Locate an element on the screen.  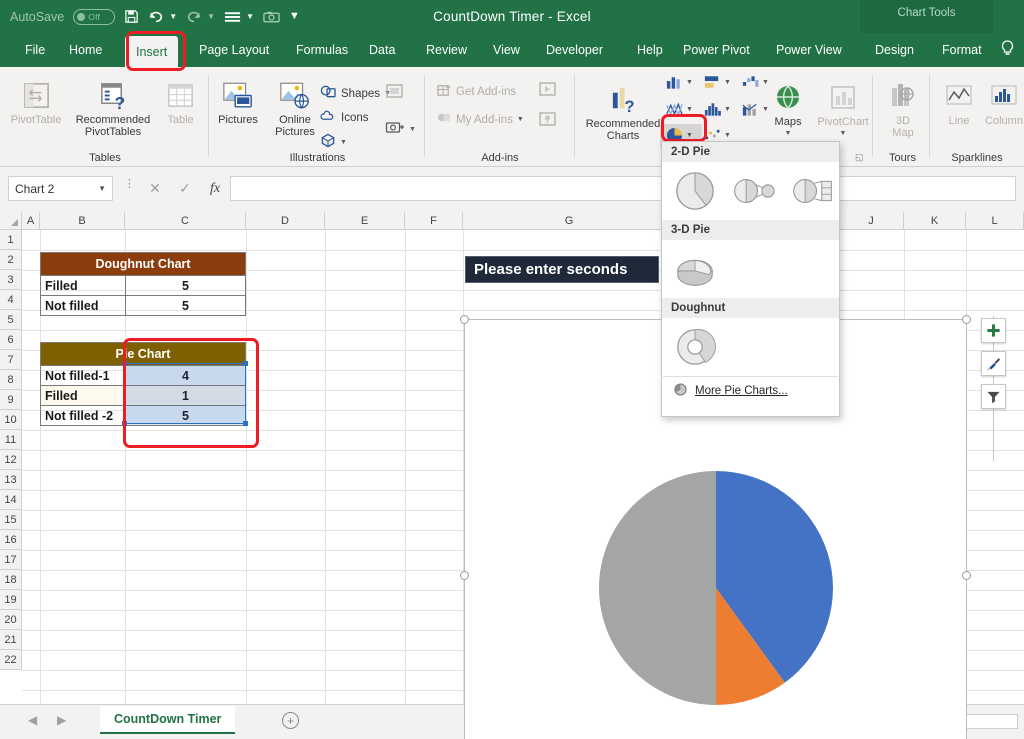
add-sheet-button: + is located at coordinates (290, 720).